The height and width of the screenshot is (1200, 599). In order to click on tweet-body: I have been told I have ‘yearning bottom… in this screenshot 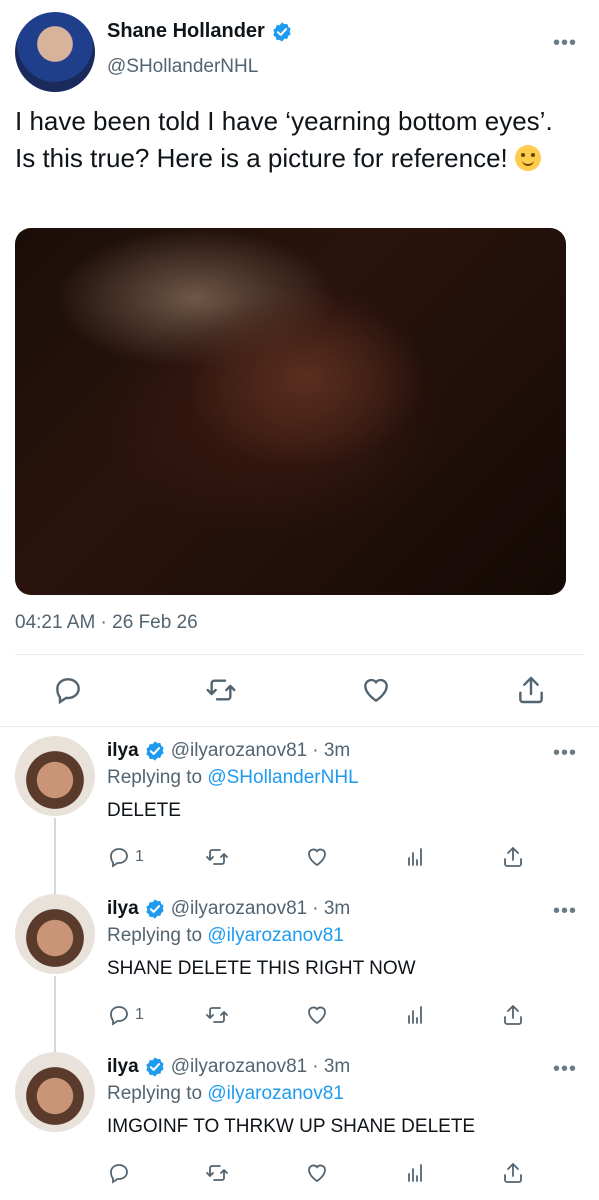, I will do `click(284, 139)`.